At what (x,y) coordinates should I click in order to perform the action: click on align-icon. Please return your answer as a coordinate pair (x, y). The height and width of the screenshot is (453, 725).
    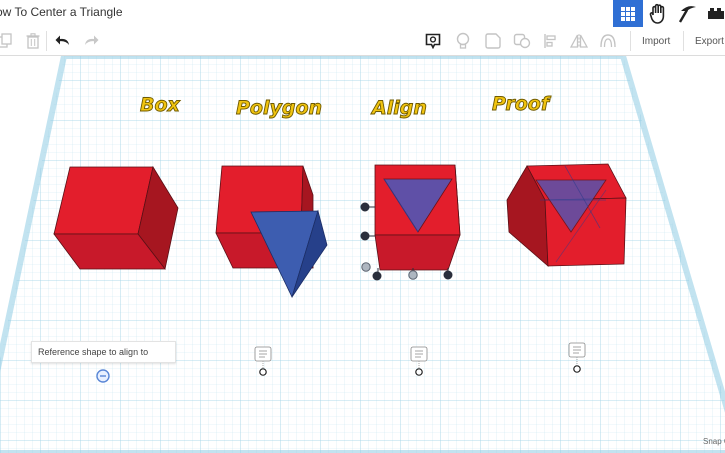
    Looking at the image, I should click on (550, 41).